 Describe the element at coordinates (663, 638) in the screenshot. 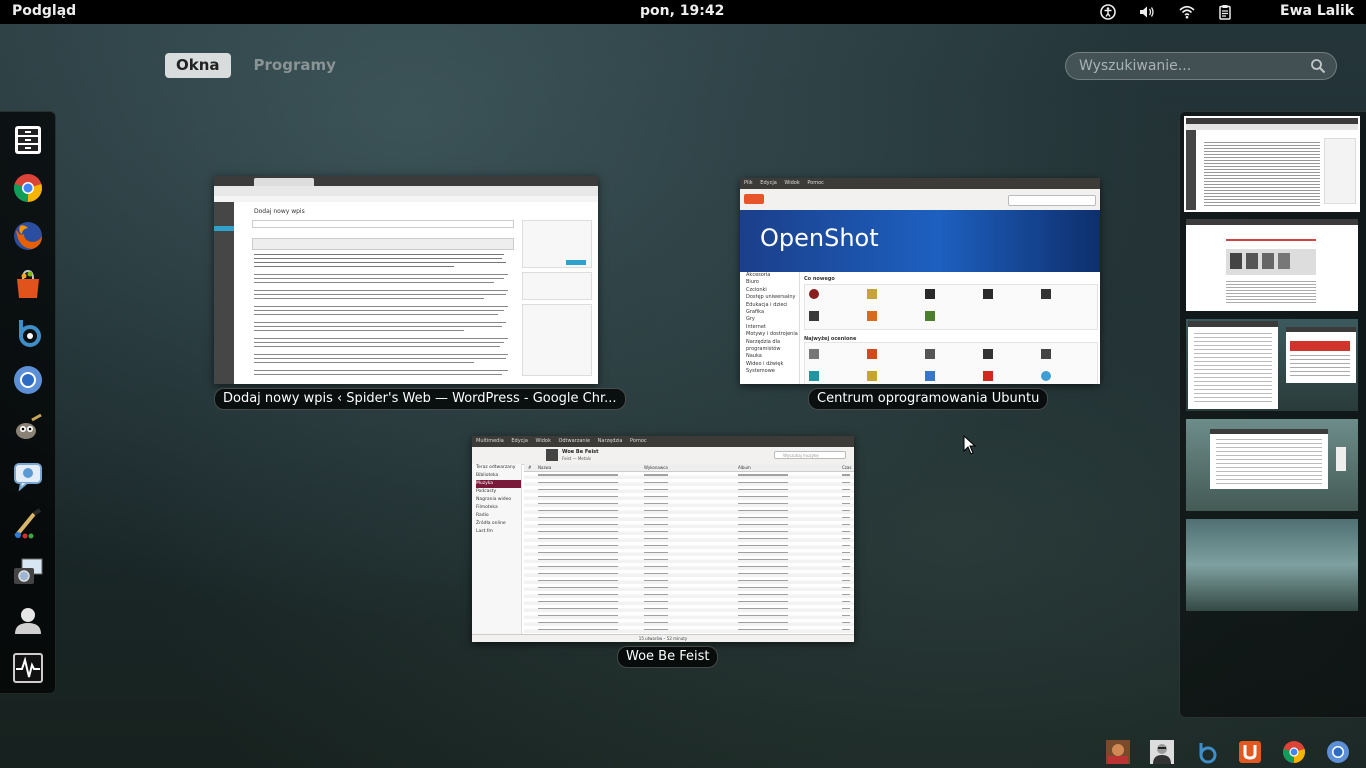

I see `music-status-bar: 15 utworów – 52 minuty` at that location.